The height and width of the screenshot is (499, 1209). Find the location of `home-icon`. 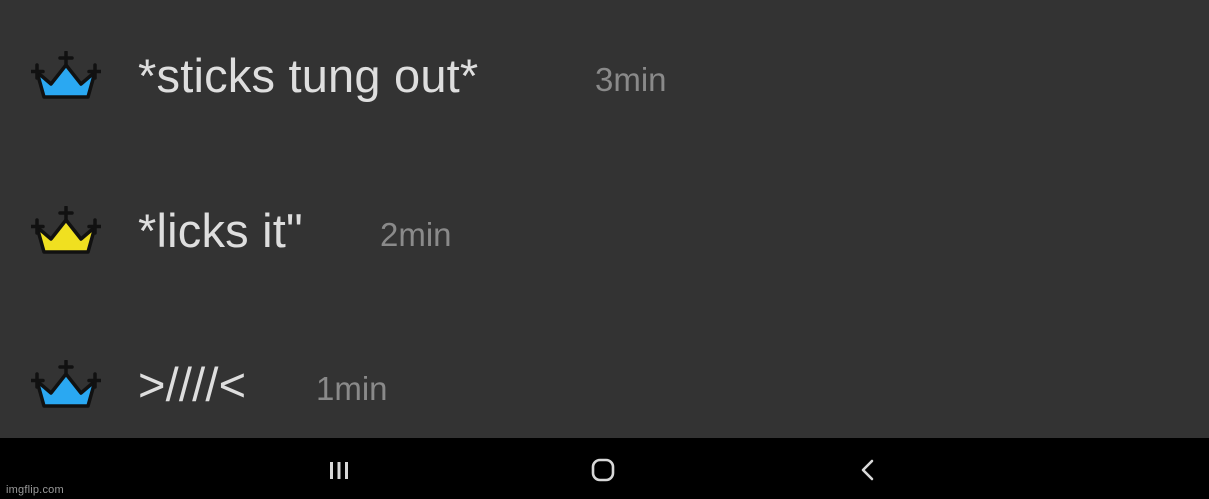

home-icon is located at coordinates (603, 470).